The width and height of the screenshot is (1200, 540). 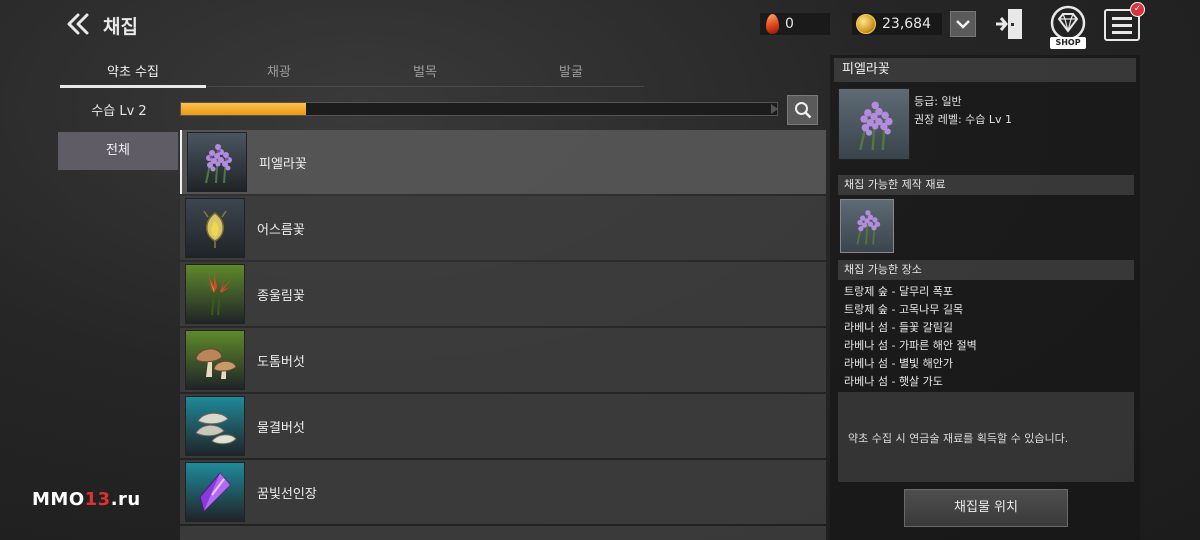 I want to click on gold-currency: 23,684, so click(x=897, y=24).